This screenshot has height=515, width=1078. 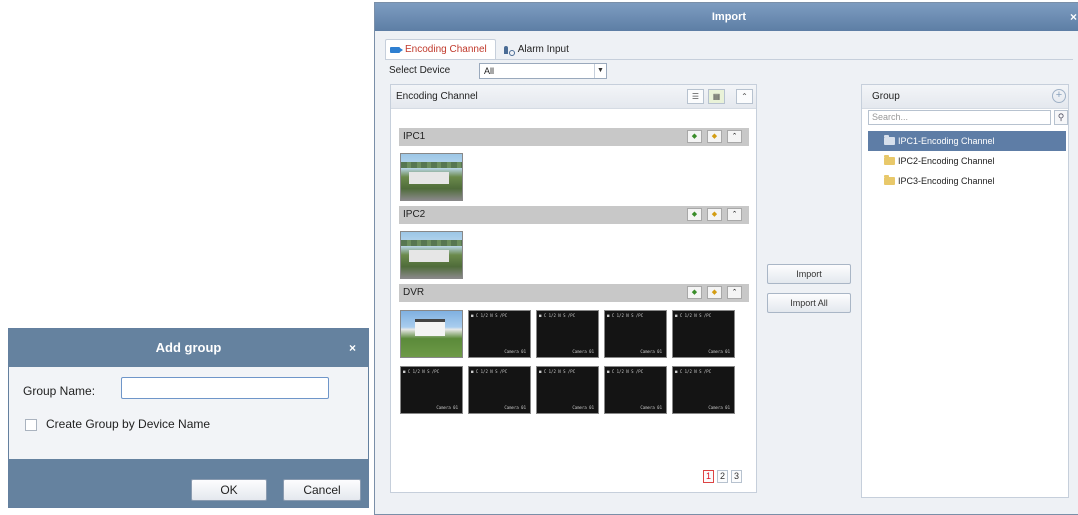 I want to click on tab-divider, so click(x=729, y=59).